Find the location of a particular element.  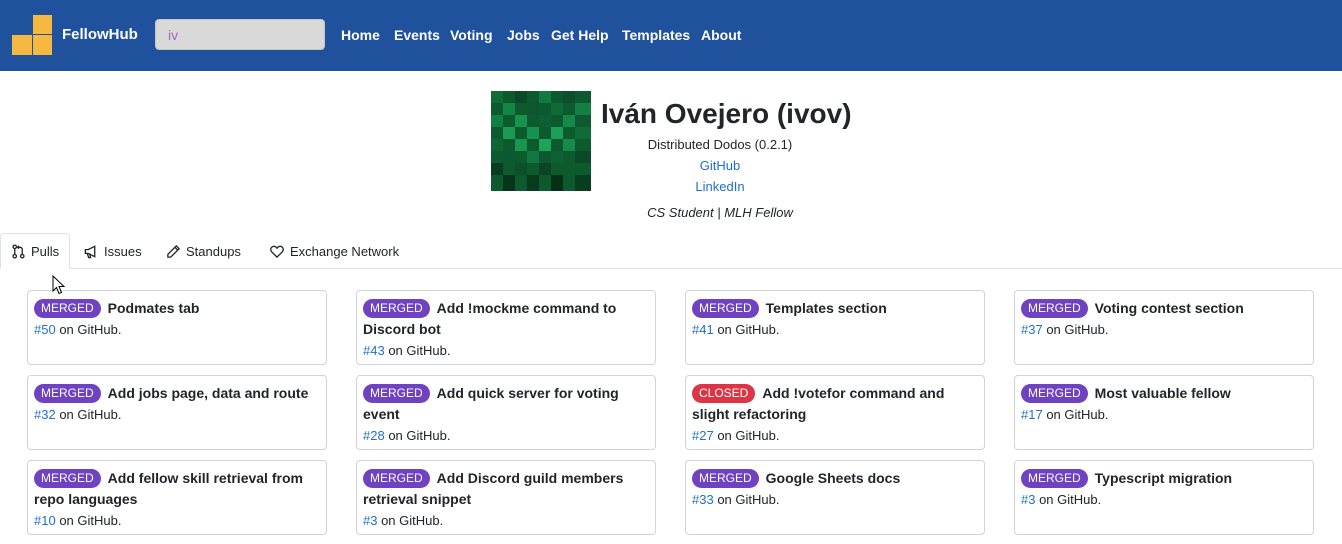

pull-number-link: #32 is located at coordinates (45, 414).